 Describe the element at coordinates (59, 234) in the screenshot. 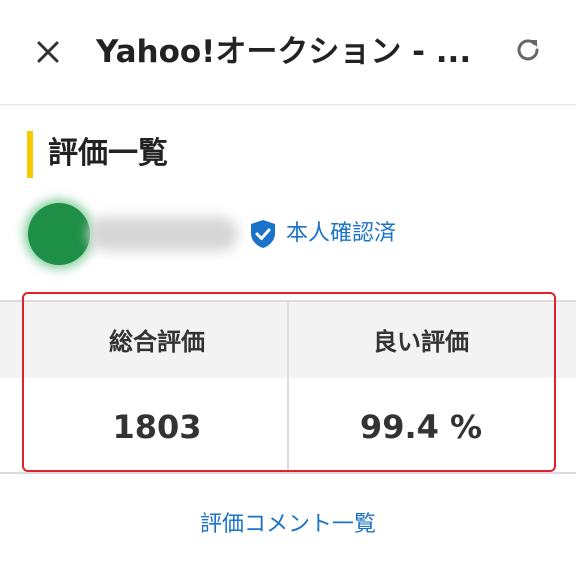

I see `avatar` at that location.